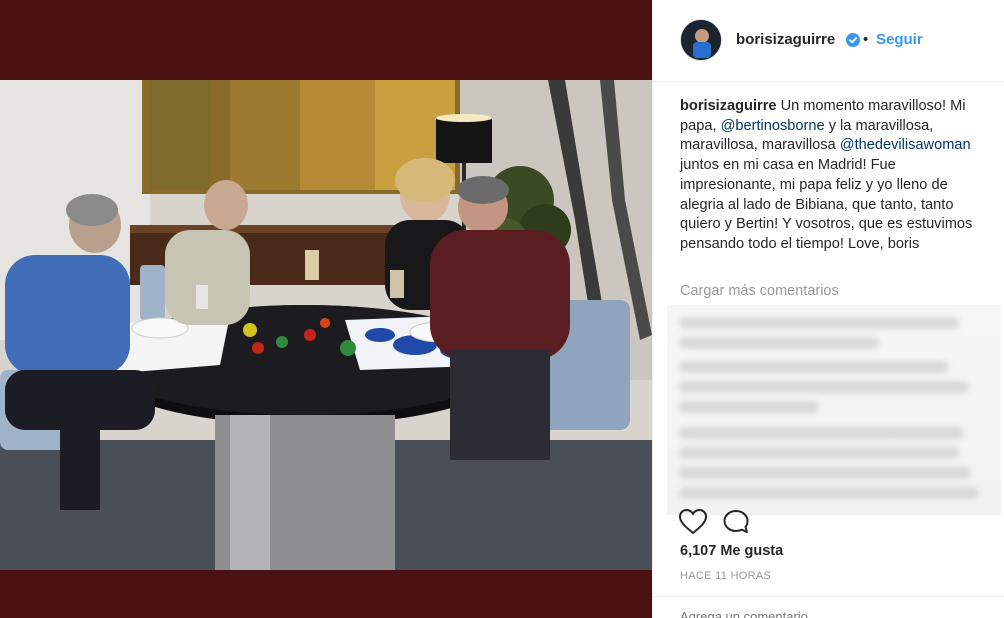  I want to click on mention-link: @bertinosborne, so click(773, 126).